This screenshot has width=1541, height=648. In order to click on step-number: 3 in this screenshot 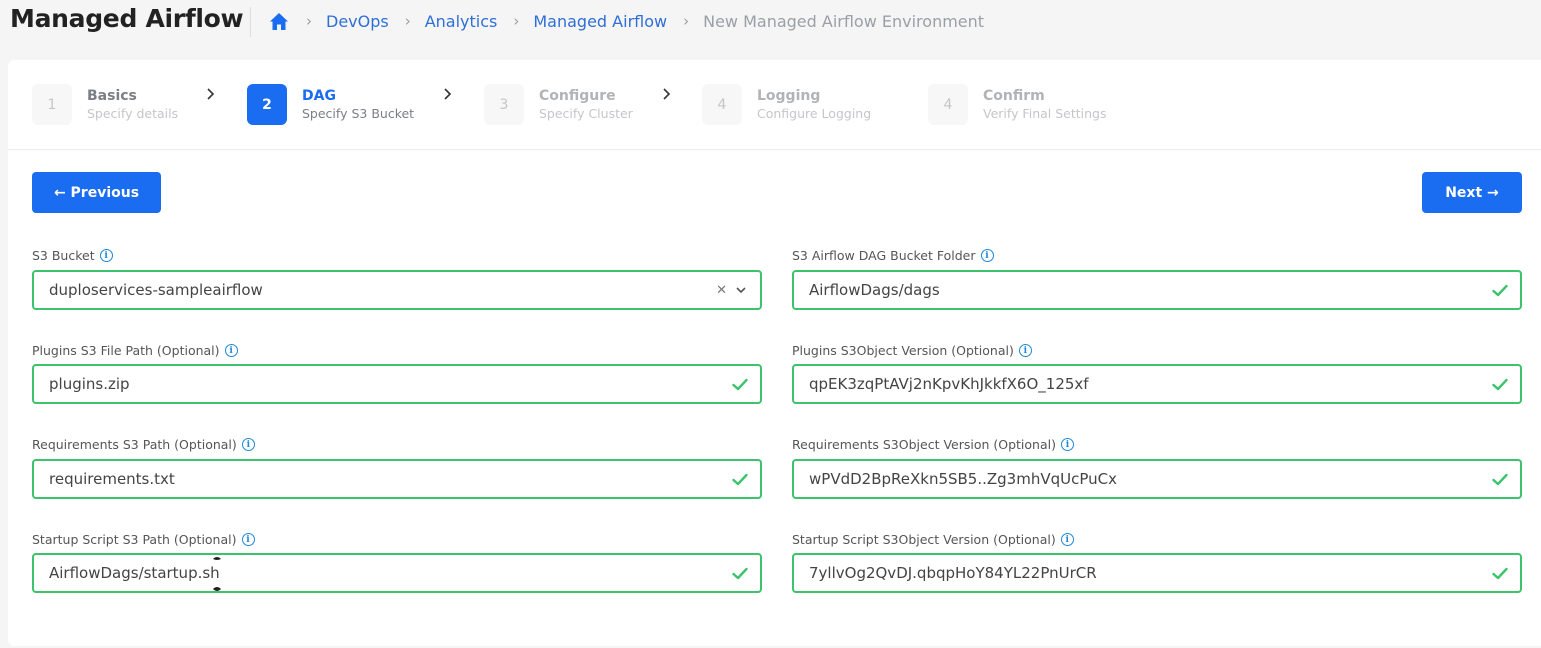, I will do `click(504, 104)`.